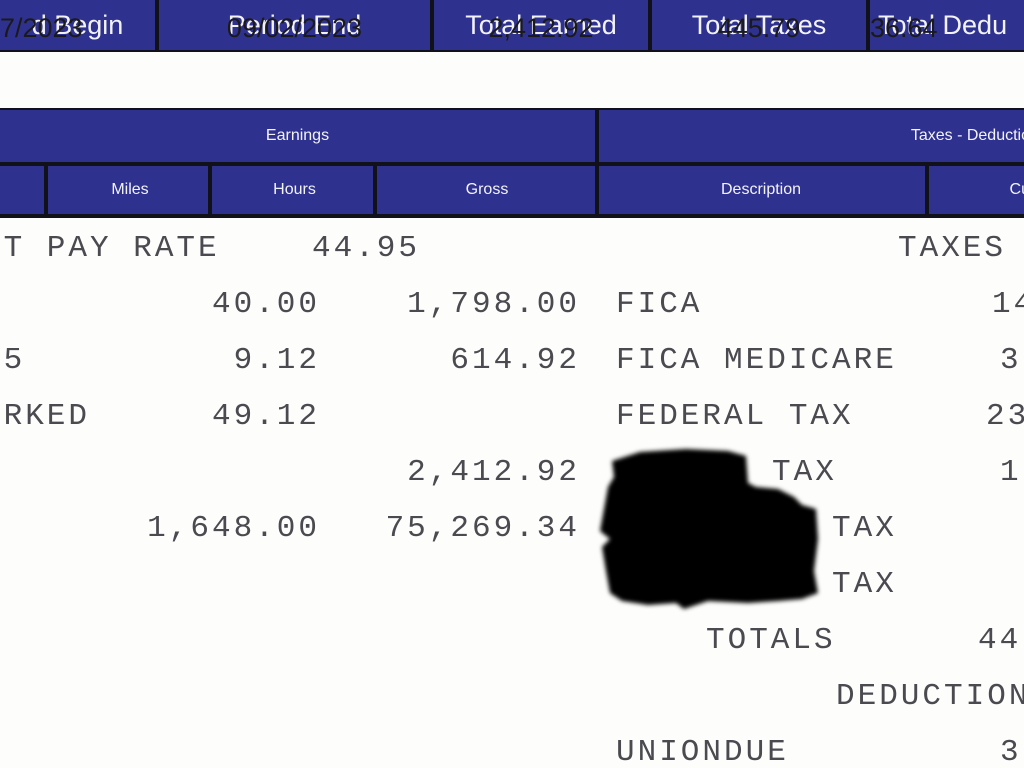 Image resolution: width=1024 pixels, height=768 pixels. I want to click on earnings-label: S, so click(2, 472).